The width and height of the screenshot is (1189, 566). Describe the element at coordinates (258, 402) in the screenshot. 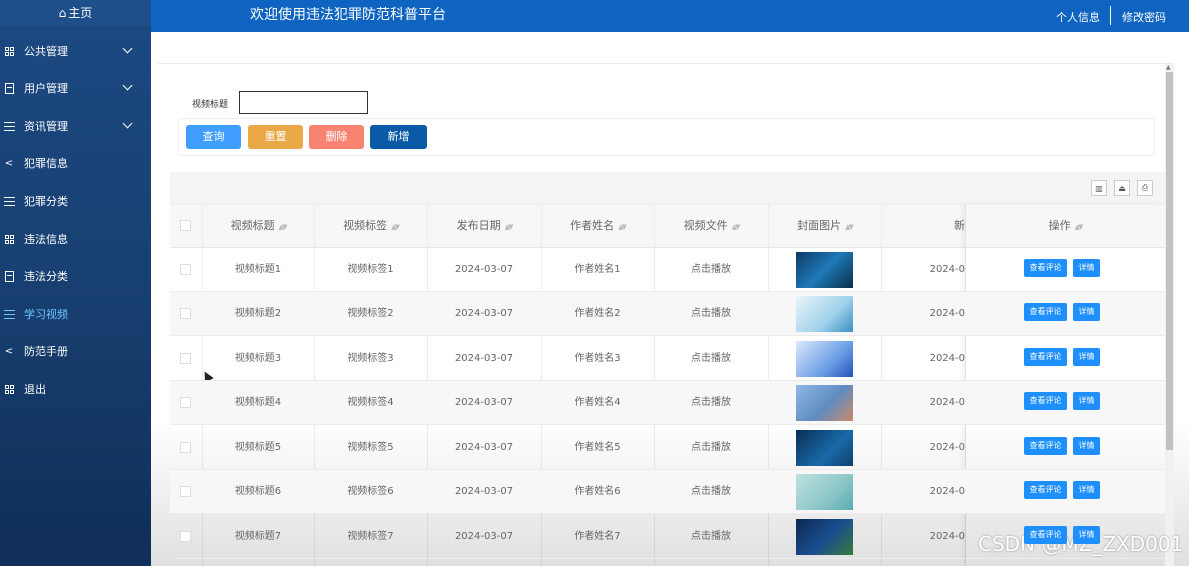

I see `video-title-cell: 视频标题4` at that location.